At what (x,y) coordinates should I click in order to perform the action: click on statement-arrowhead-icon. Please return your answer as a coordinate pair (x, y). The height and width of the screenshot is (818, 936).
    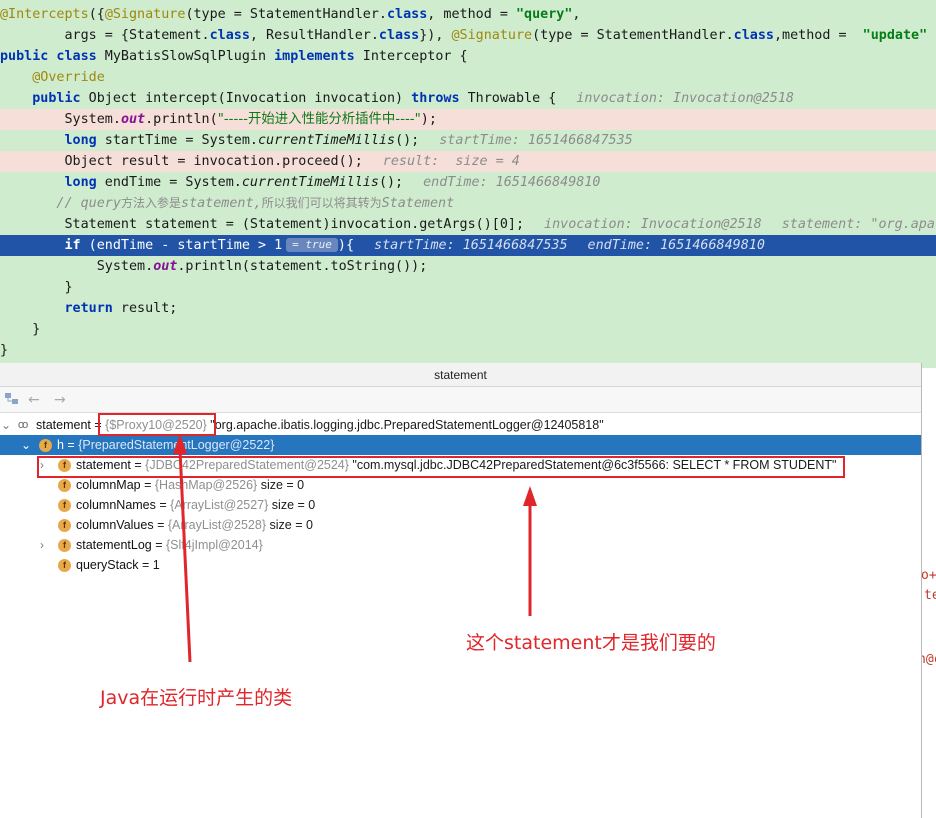
    Looking at the image, I should click on (530, 496).